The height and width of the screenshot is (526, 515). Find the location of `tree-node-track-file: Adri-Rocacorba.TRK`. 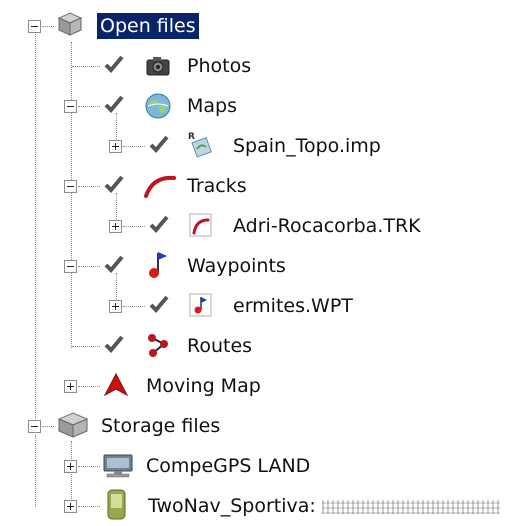

tree-node-track-file: Adri-Rocacorba.TRK is located at coordinates (210, 226).